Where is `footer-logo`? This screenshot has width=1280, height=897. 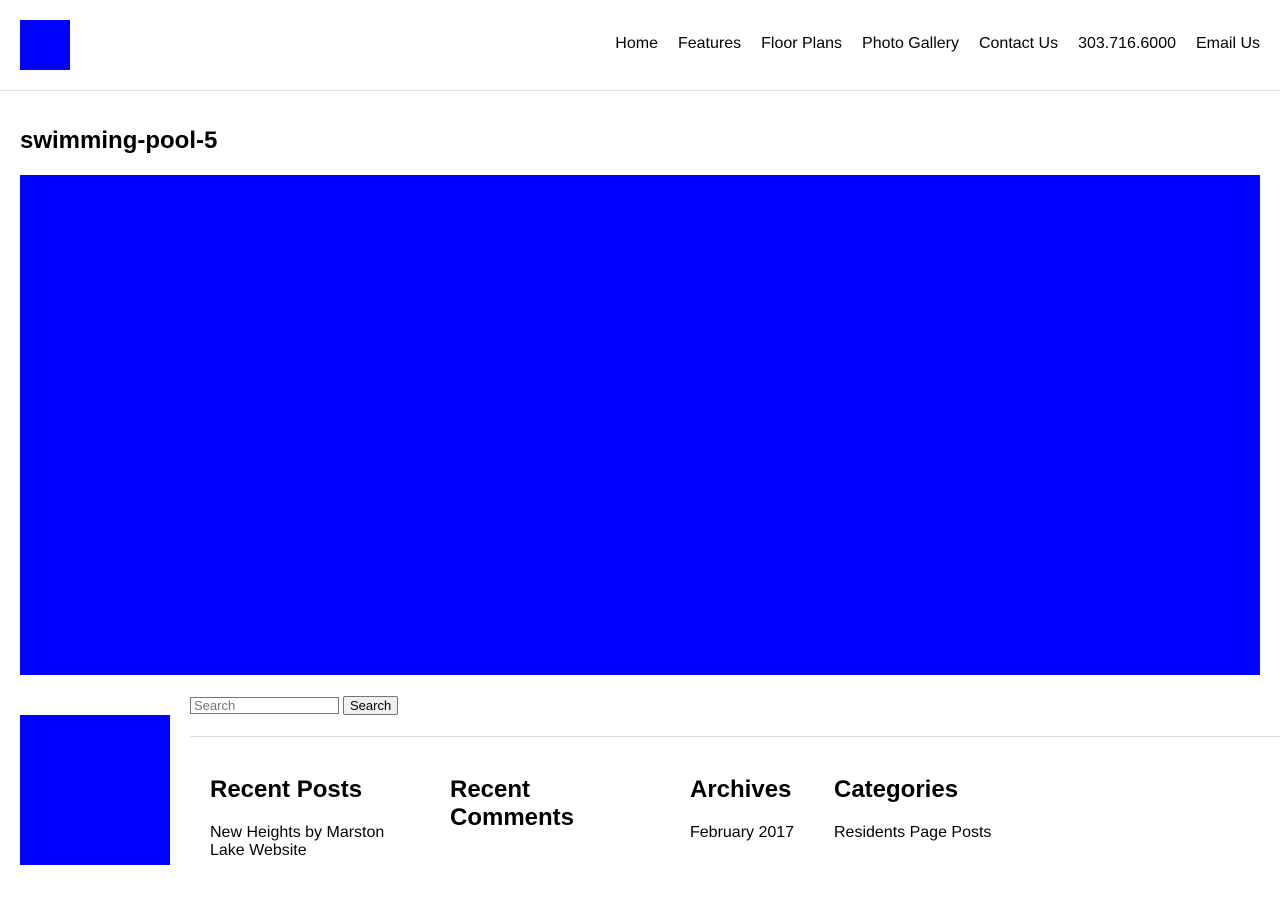
footer-logo is located at coordinates (95, 790).